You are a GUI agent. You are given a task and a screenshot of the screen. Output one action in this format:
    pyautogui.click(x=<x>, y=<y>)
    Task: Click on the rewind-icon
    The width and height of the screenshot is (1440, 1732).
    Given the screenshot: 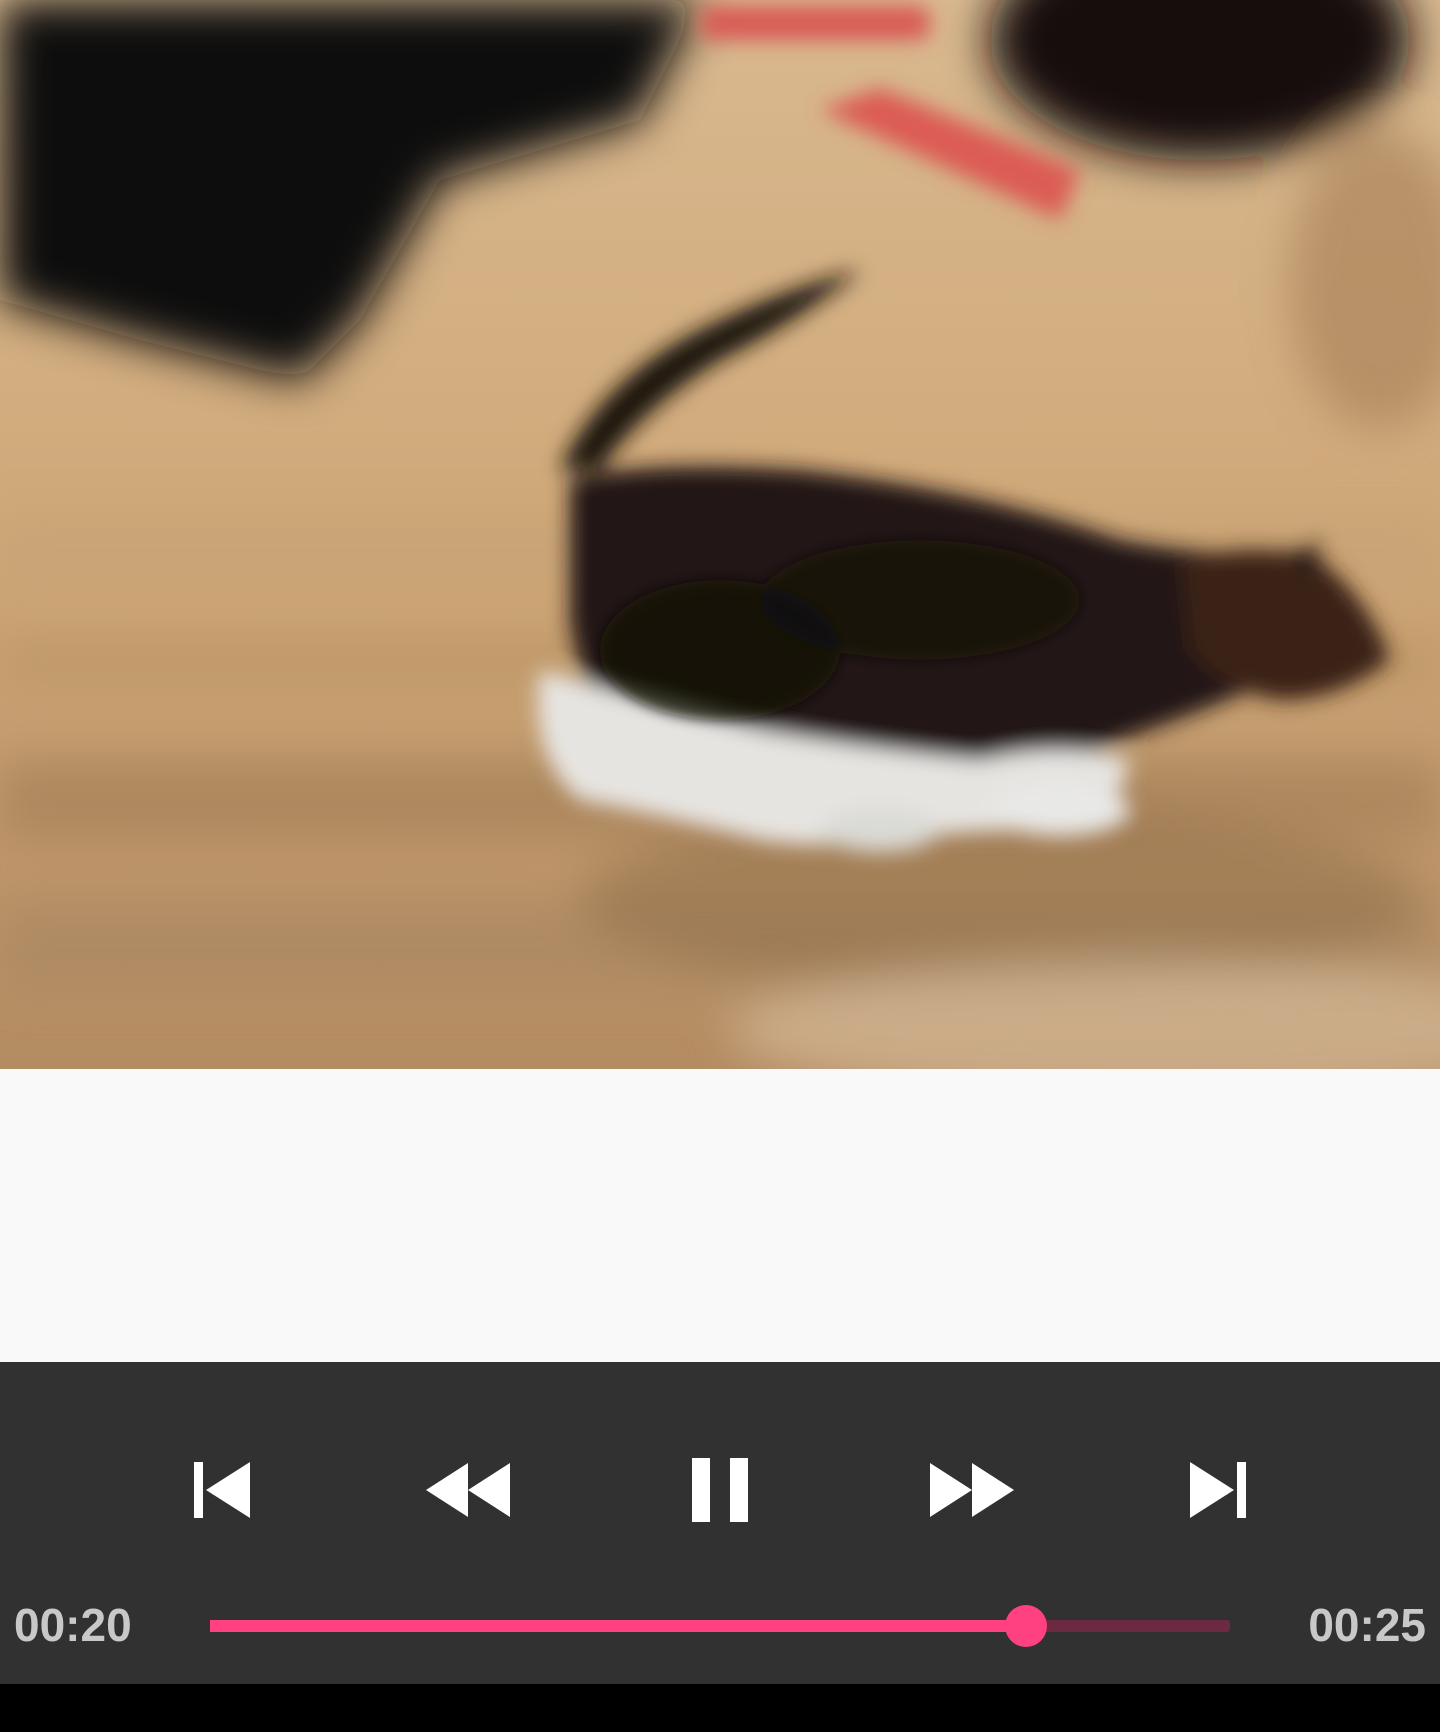 What is the action you would take?
    pyautogui.click(x=468, y=1490)
    